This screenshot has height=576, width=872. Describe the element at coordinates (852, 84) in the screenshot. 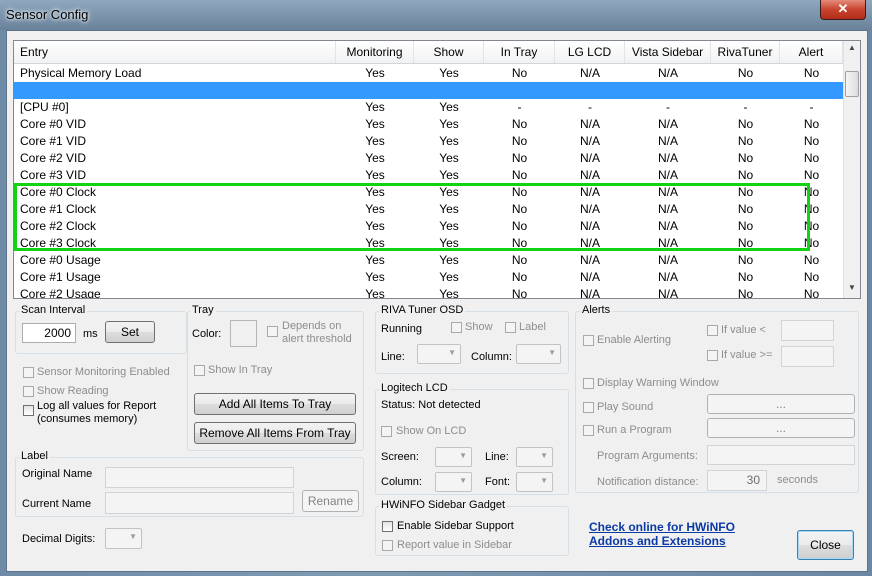

I see `scroll-thumb` at that location.